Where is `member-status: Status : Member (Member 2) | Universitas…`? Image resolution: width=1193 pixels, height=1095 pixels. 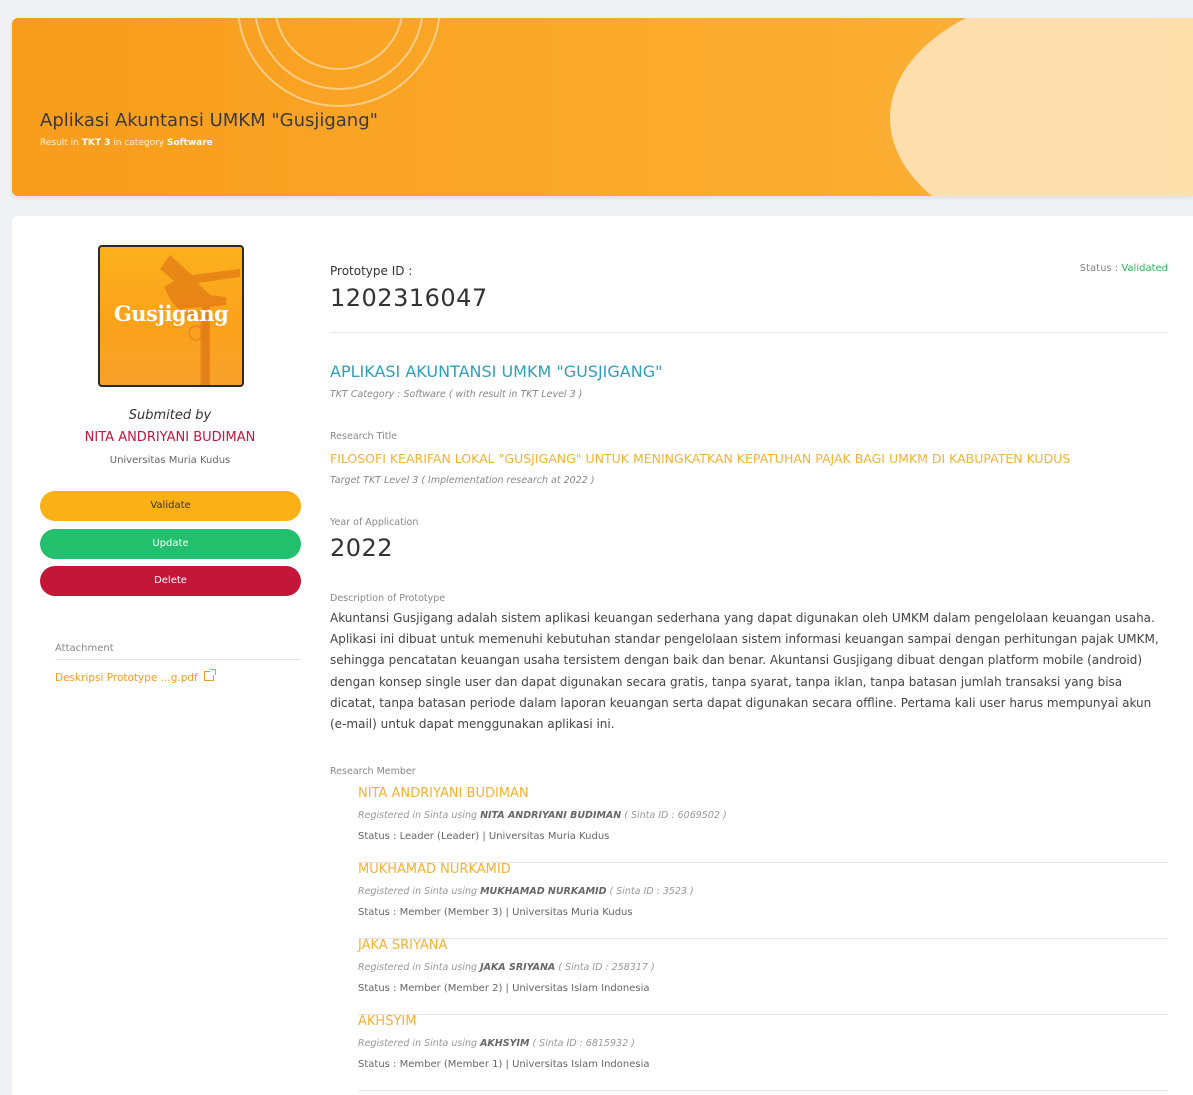
member-status: Status : Member (Member 2) | Universitas… is located at coordinates (504, 988).